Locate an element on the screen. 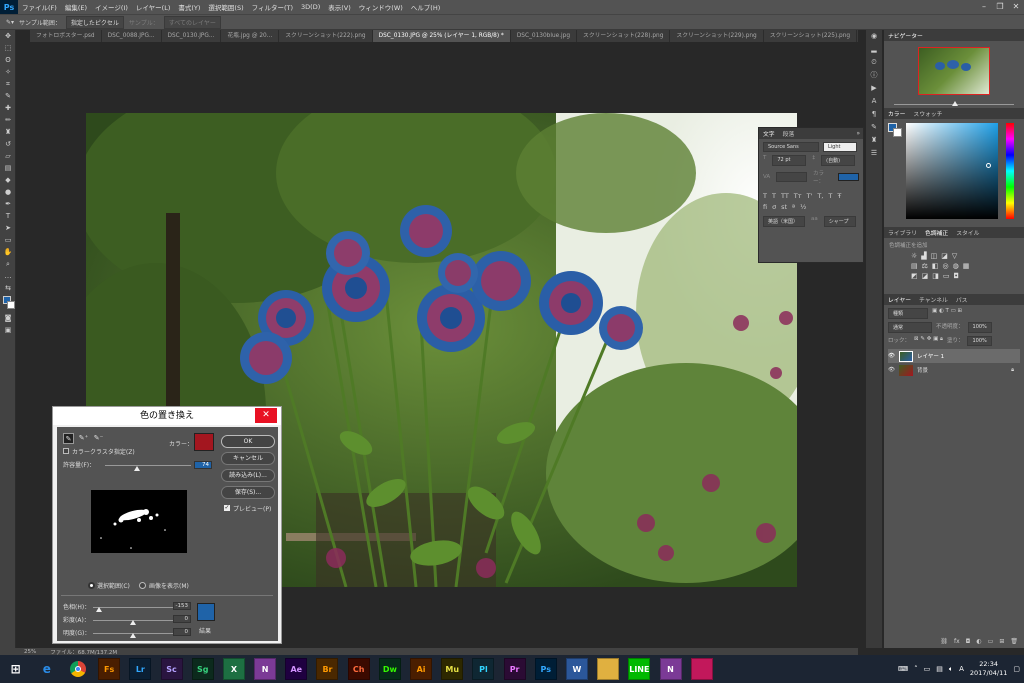 The width and height of the screenshot is (1024, 683). brightness-icon: ☼ is located at coordinates (914, 256).